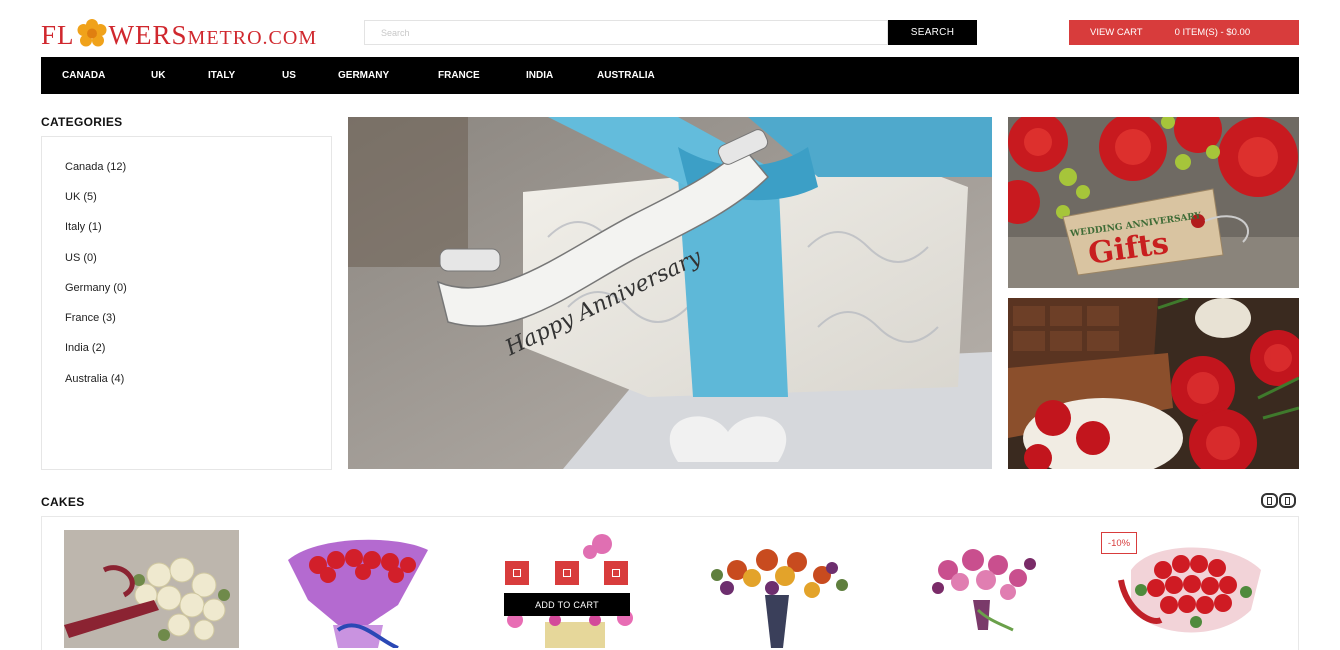  I want to click on search-input, so click(626, 32).